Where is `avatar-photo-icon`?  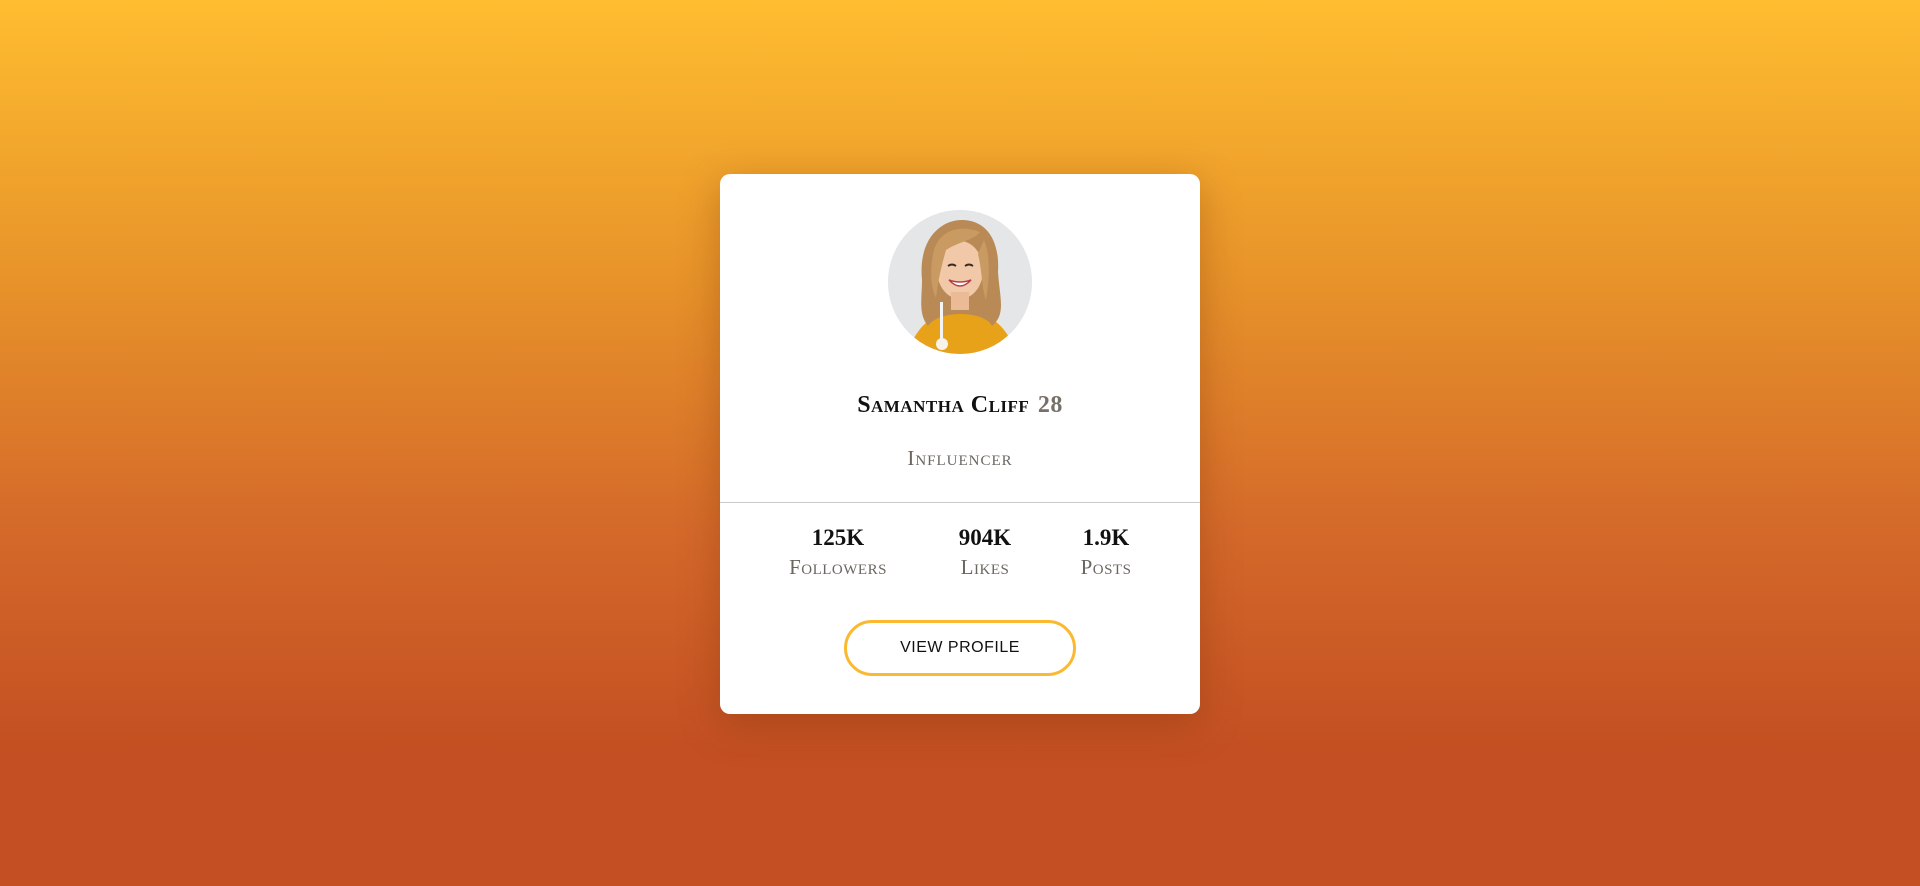
avatar-photo-icon is located at coordinates (960, 282).